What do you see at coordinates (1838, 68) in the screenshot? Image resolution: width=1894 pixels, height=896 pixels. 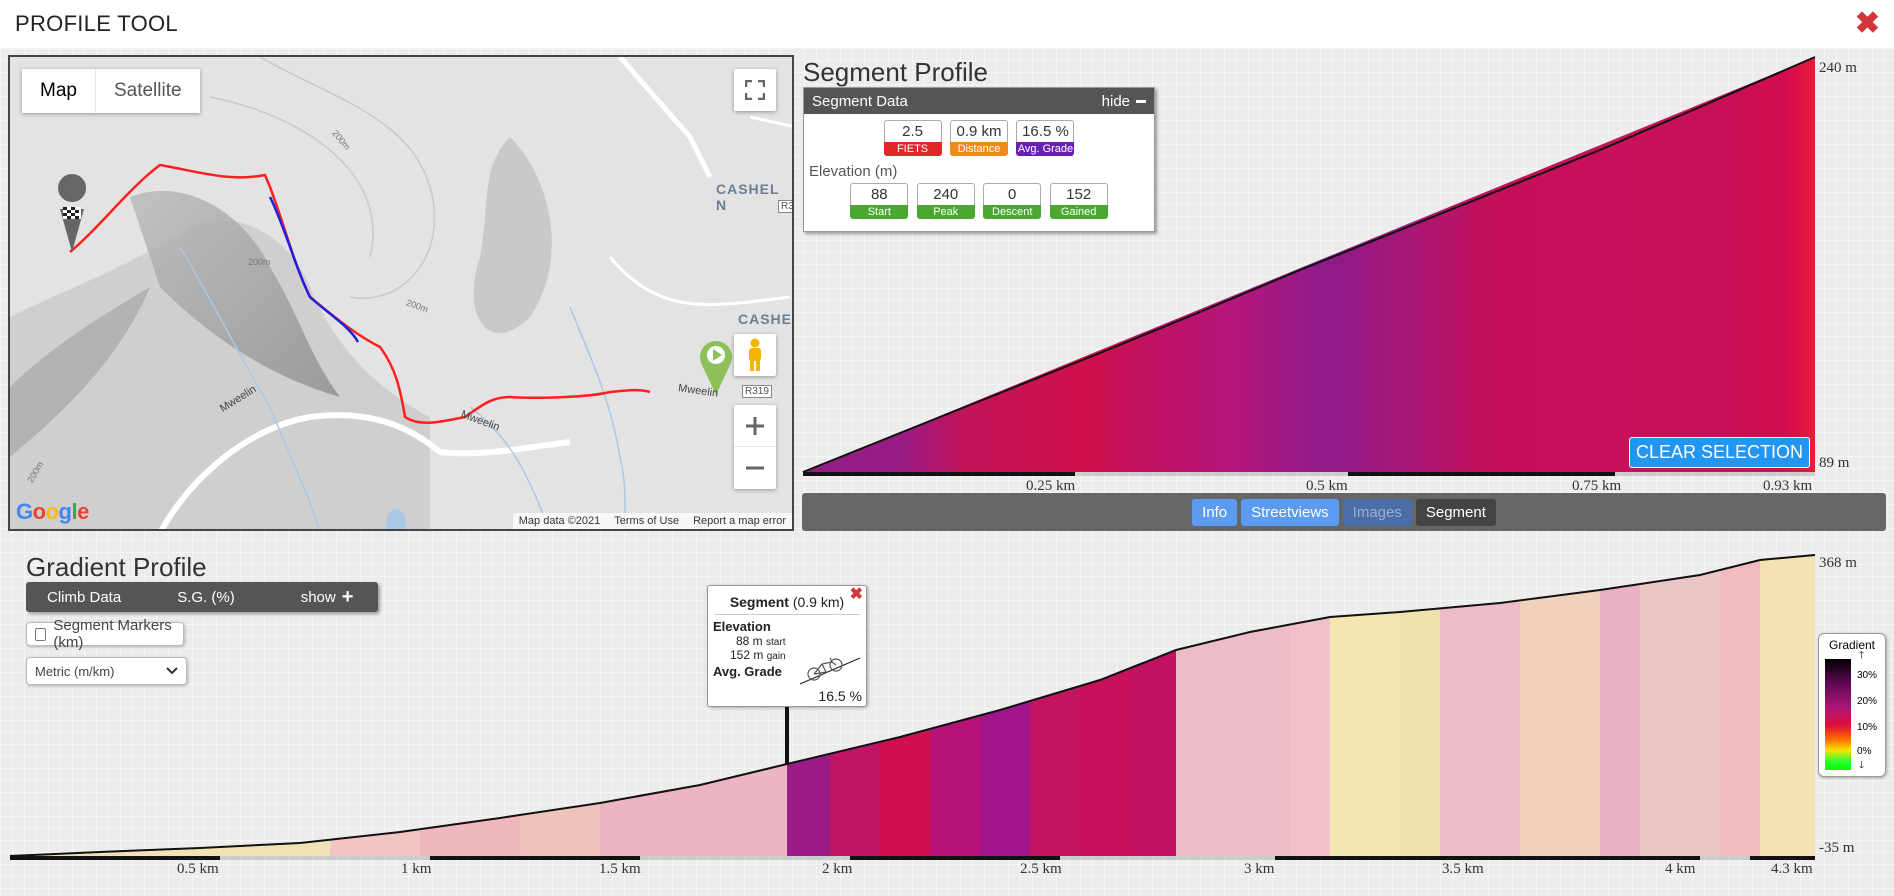 I see `segment-y-top: 240 m` at bounding box center [1838, 68].